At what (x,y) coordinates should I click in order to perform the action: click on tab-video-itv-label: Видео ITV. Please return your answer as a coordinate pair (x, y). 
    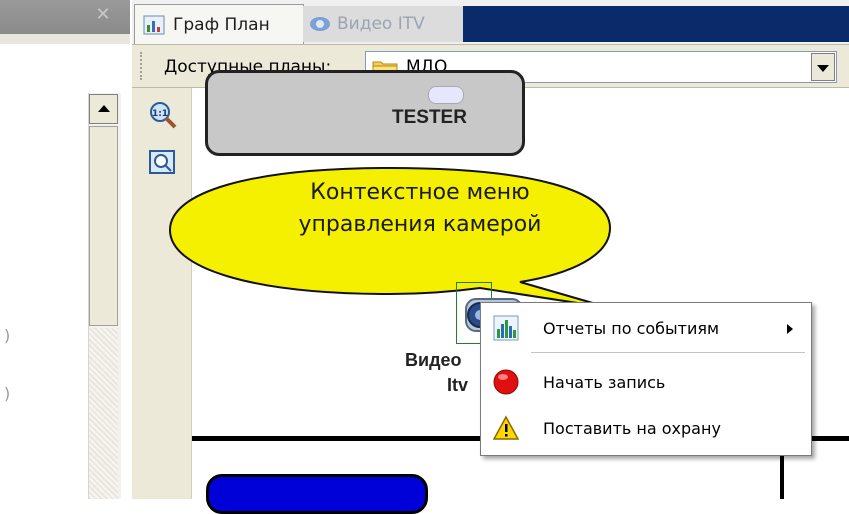
    Looking at the image, I should click on (381, 24).